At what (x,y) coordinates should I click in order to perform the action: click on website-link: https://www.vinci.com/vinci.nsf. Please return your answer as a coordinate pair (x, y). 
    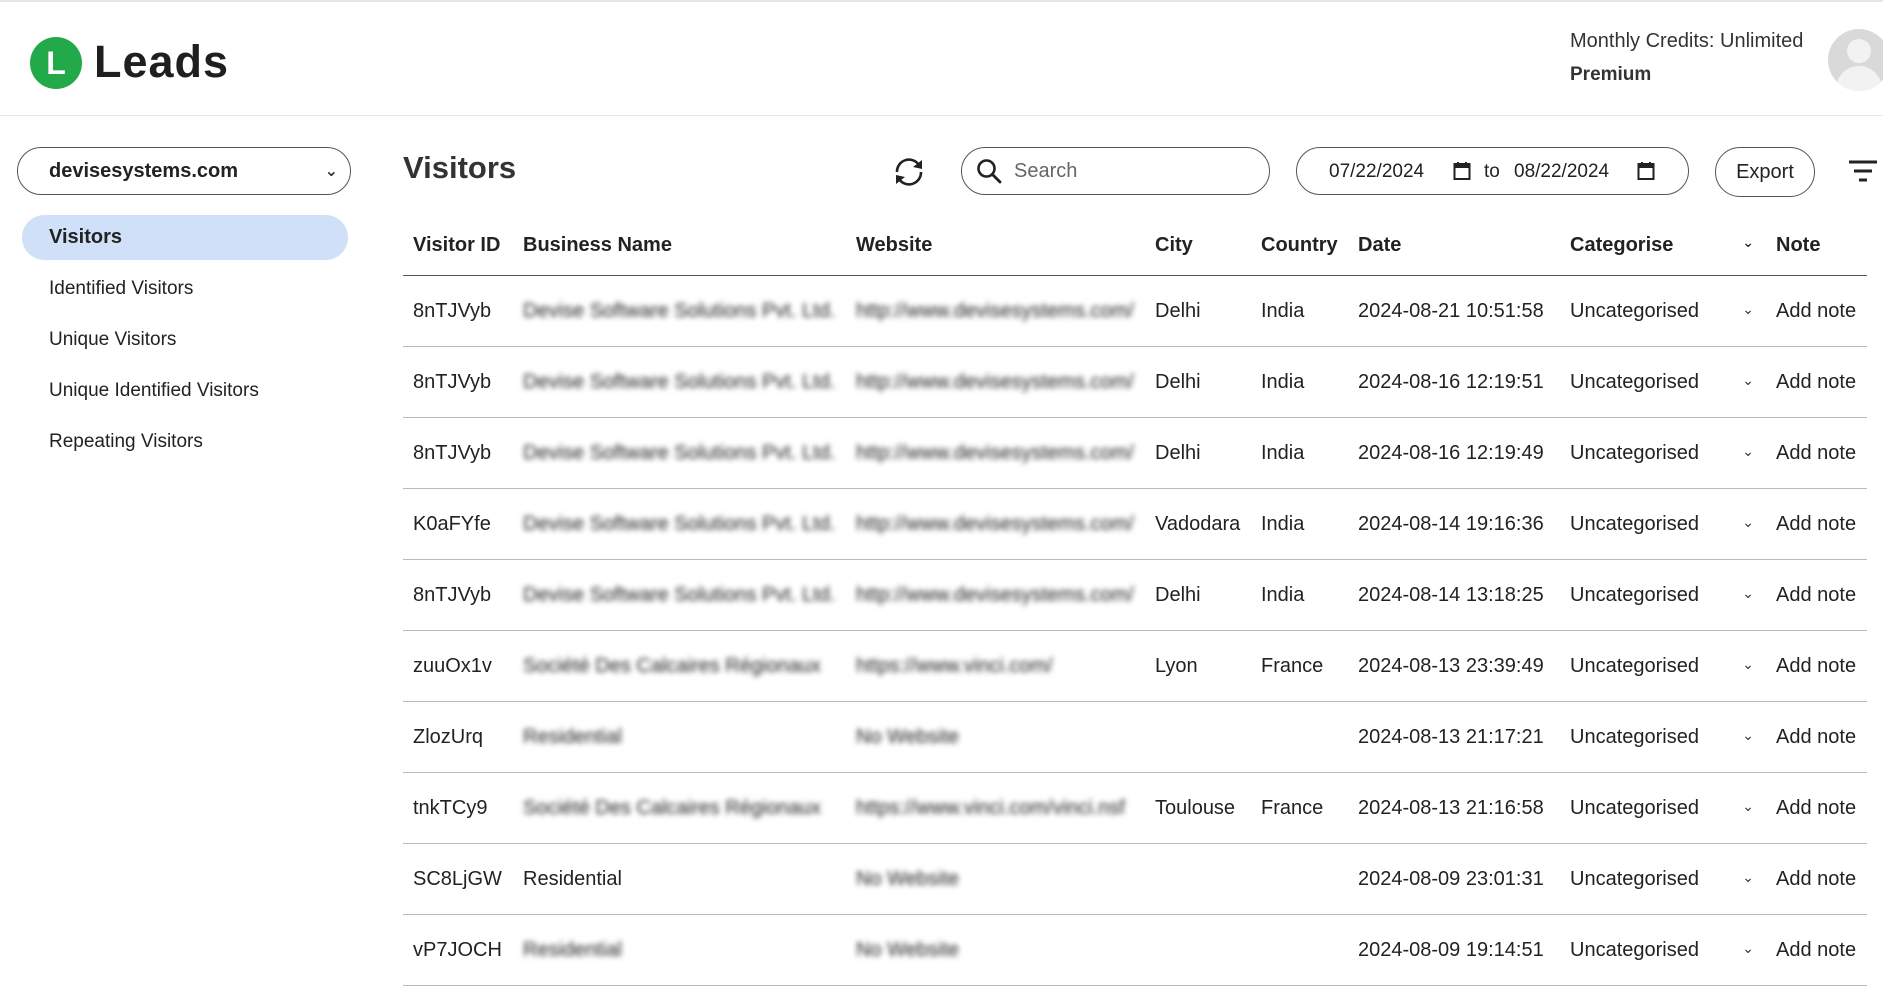
    Looking at the image, I should click on (995, 808).